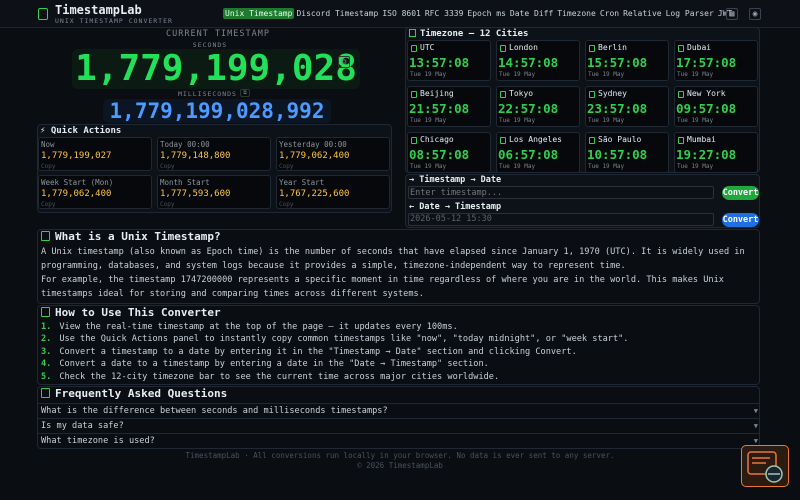 The image size is (800, 500). What do you see at coordinates (76, 156) in the screenshot?
I see `quick-action-value: 1,779,199,027` at bounding box center [76, 156].